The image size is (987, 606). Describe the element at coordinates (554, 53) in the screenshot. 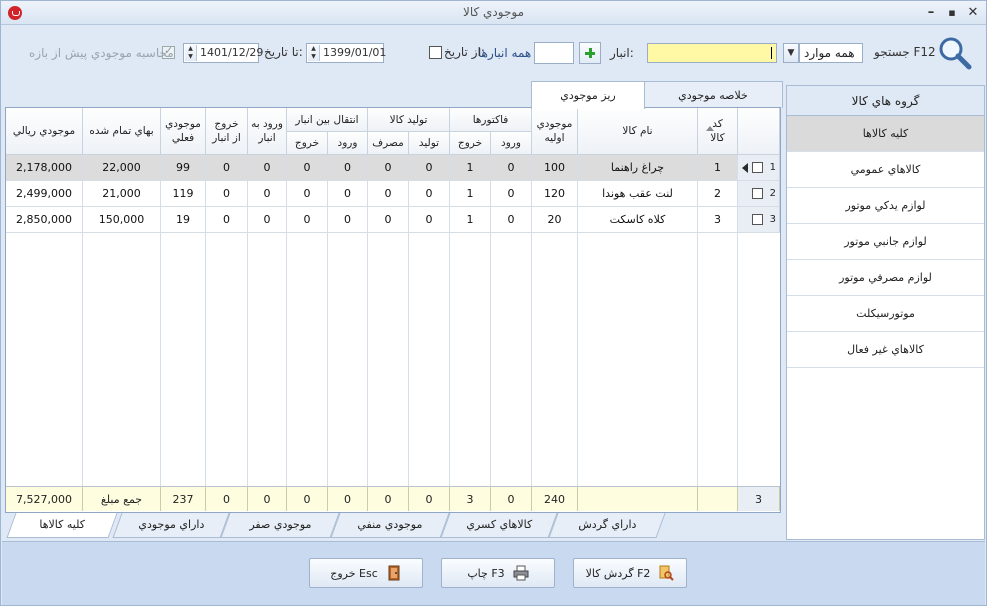

I see `warehouse-input` at that location.